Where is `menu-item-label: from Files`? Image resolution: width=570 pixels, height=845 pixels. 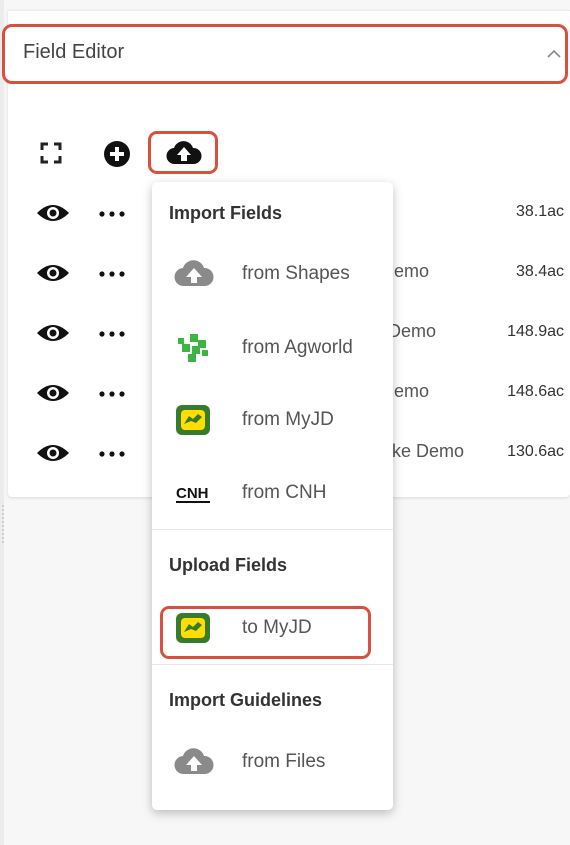 menu-item-label: from Files is located at coordinates (284, 761).